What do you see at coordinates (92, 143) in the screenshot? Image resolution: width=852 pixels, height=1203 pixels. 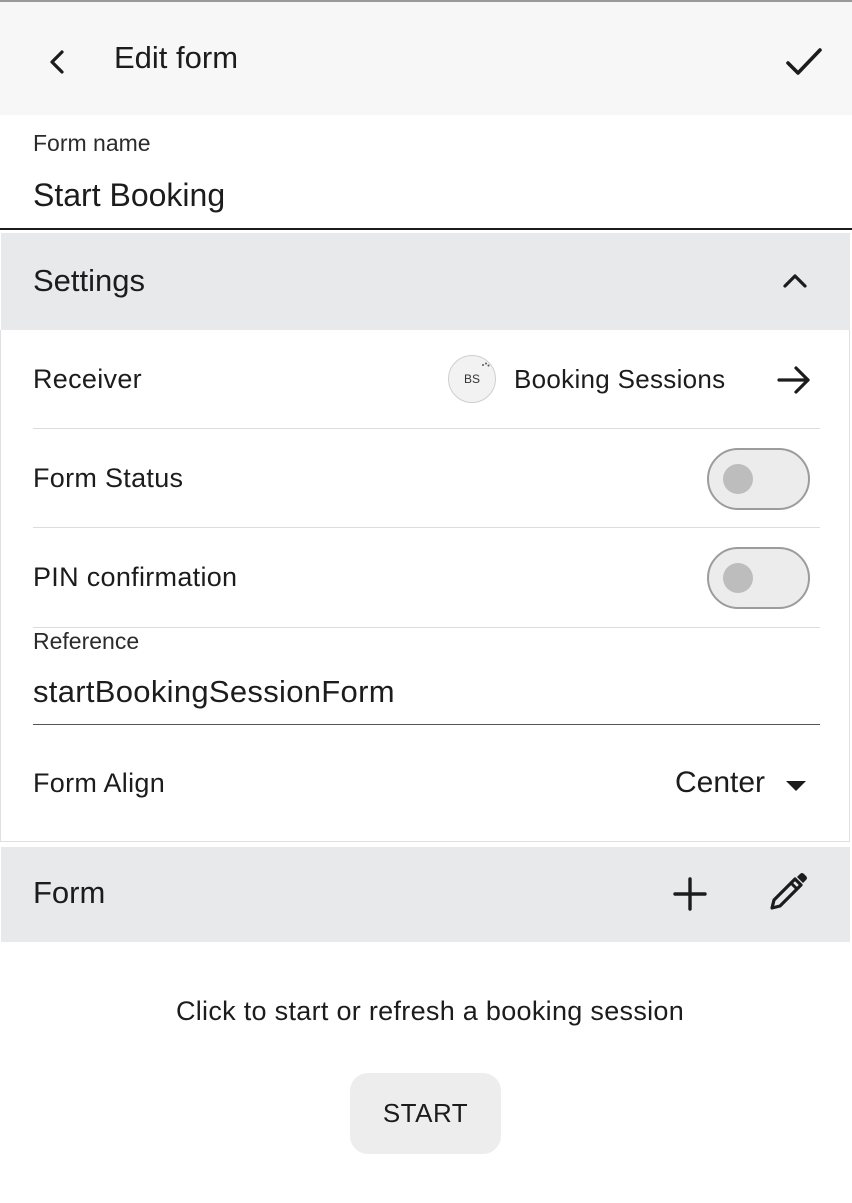 I see `form-name-label: Form name` at bounding box center [92, 143].